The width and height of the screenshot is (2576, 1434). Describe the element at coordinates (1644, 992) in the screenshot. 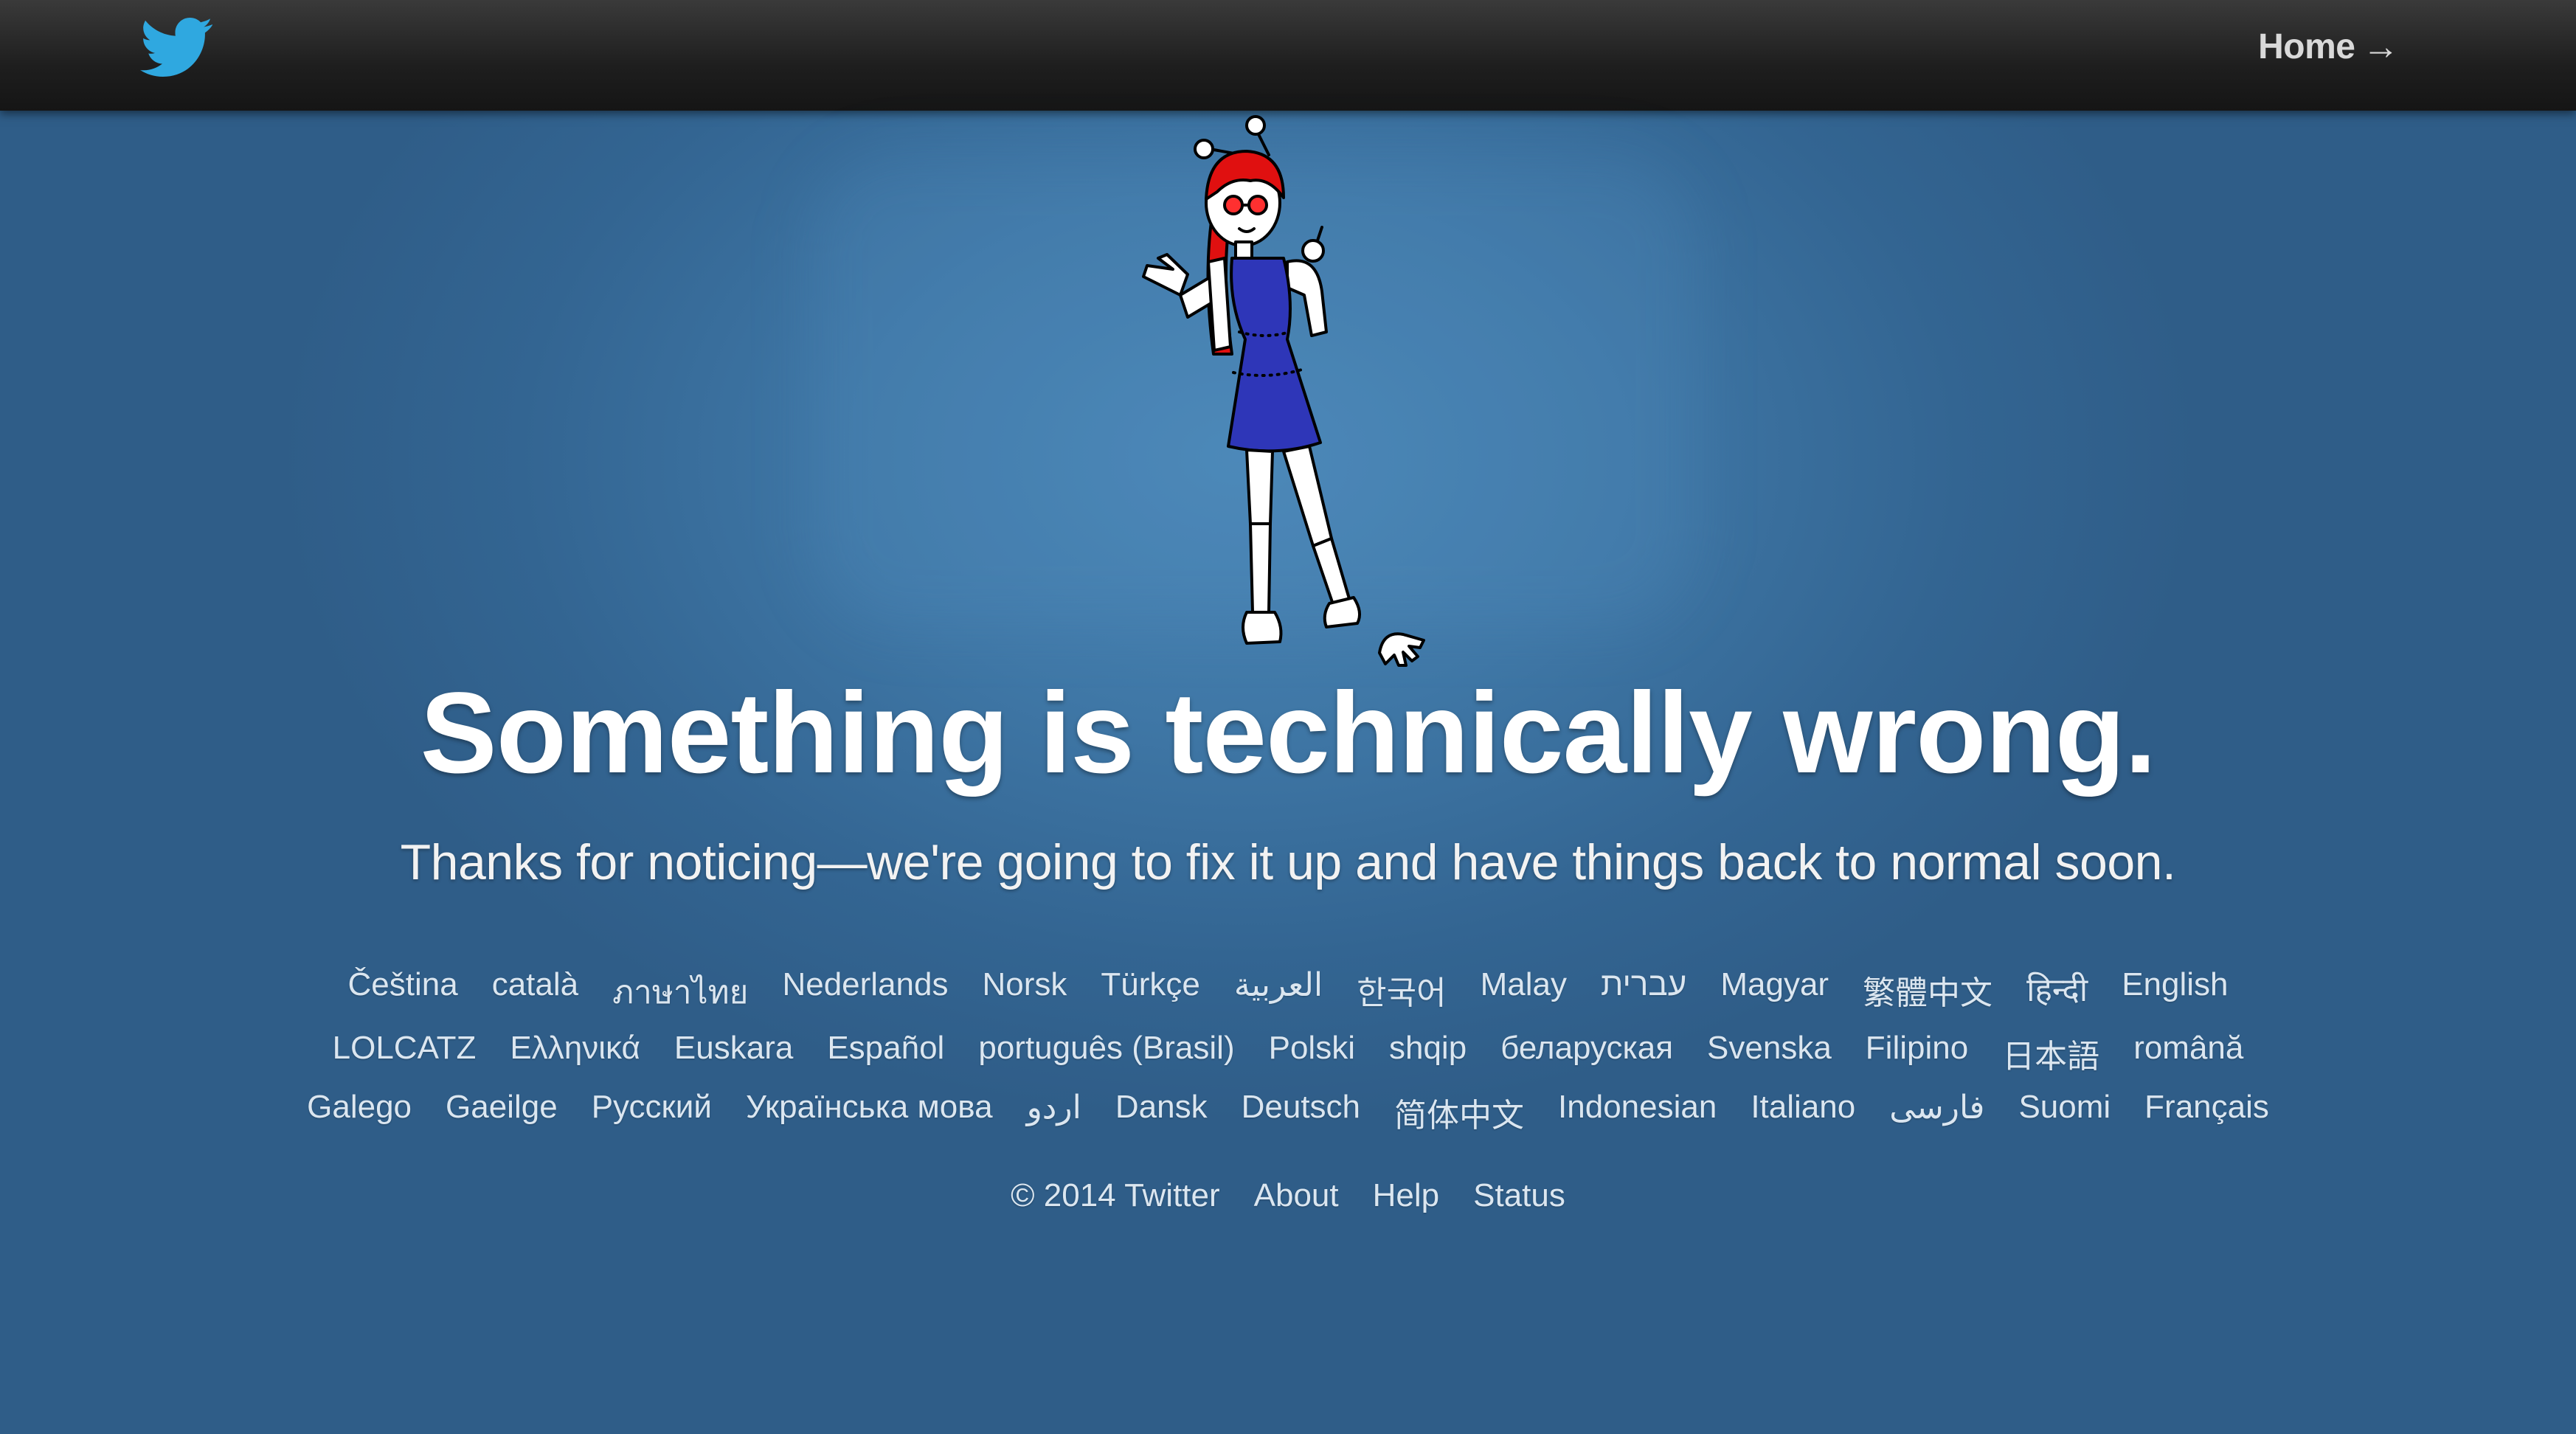

I see `language-link-hebrew: עברית` at that location.